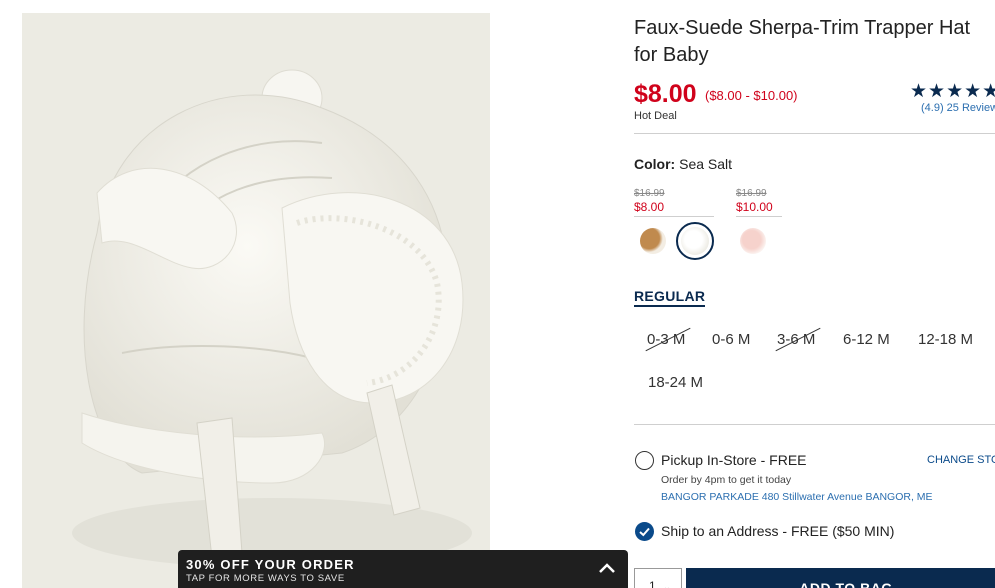  I want to click on promo-title: 30% OFF YOUR ORDER, so click(270, 564).